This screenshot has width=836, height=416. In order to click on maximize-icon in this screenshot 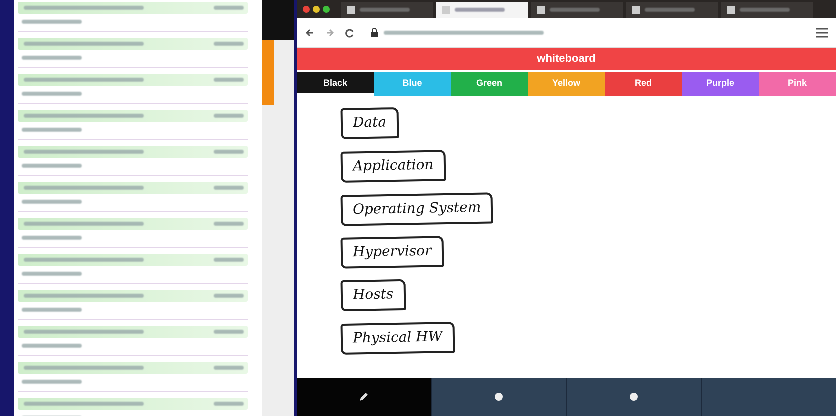, I will do `click(326, 9)`.